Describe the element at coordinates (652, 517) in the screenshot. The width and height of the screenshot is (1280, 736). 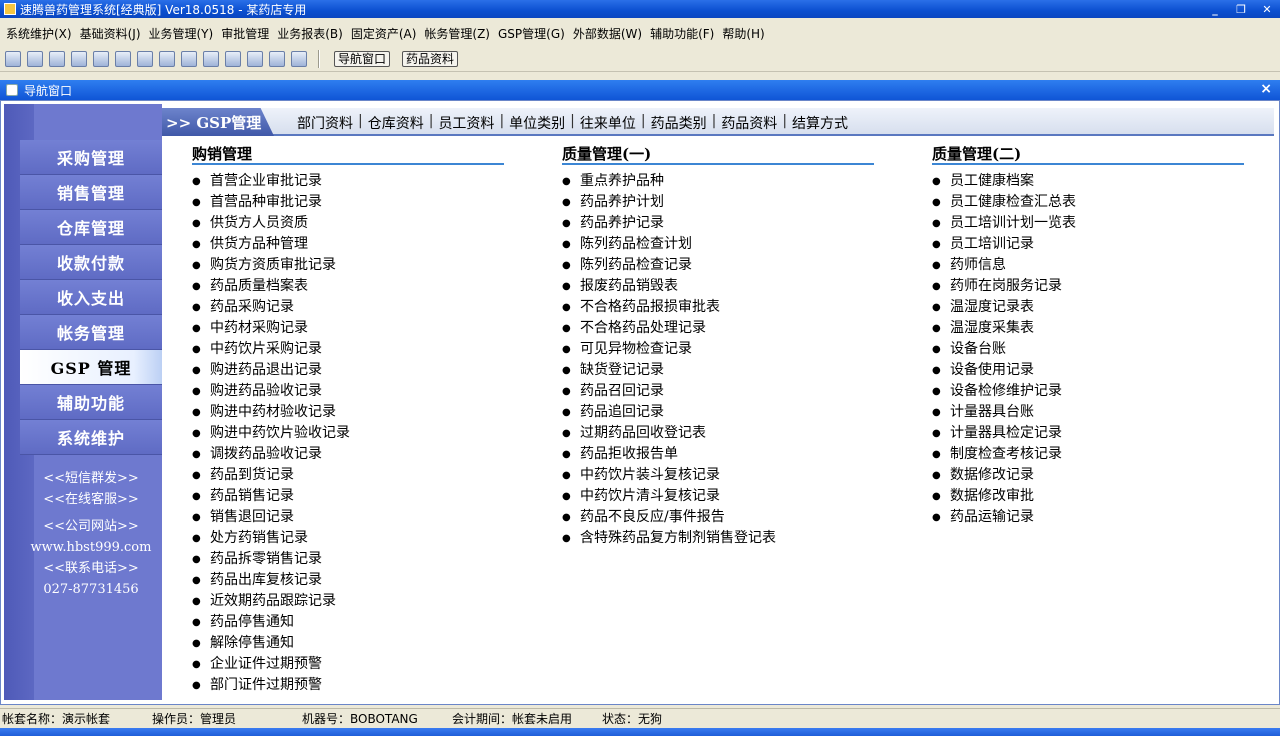
I see `list-item-label: 药品不良反应/事件报告` at that location.